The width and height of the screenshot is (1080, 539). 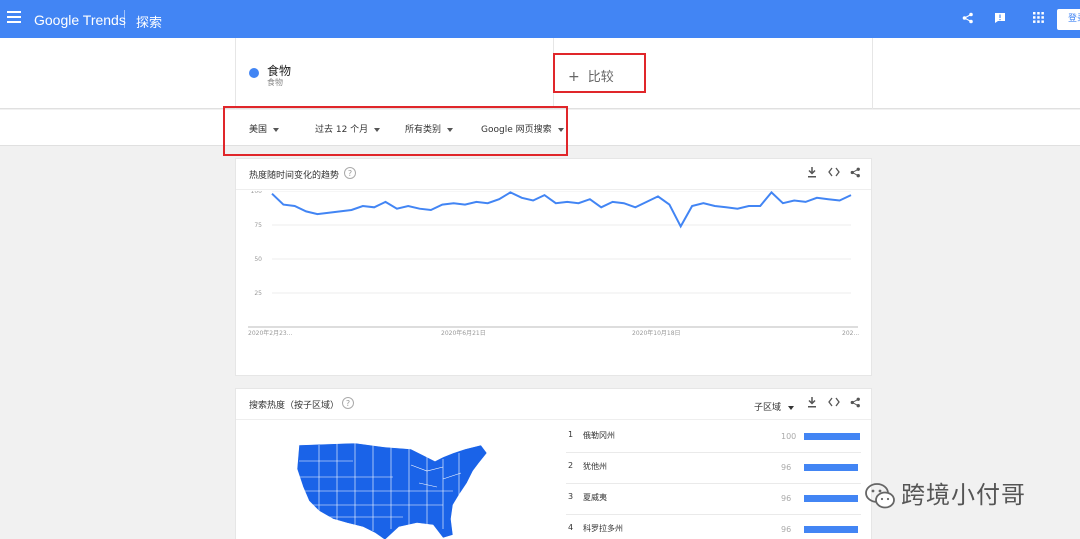 What do you see at coordinates (393, 489) in the screenshot?
I see `us-region-map` at bounding box center [393, 489].